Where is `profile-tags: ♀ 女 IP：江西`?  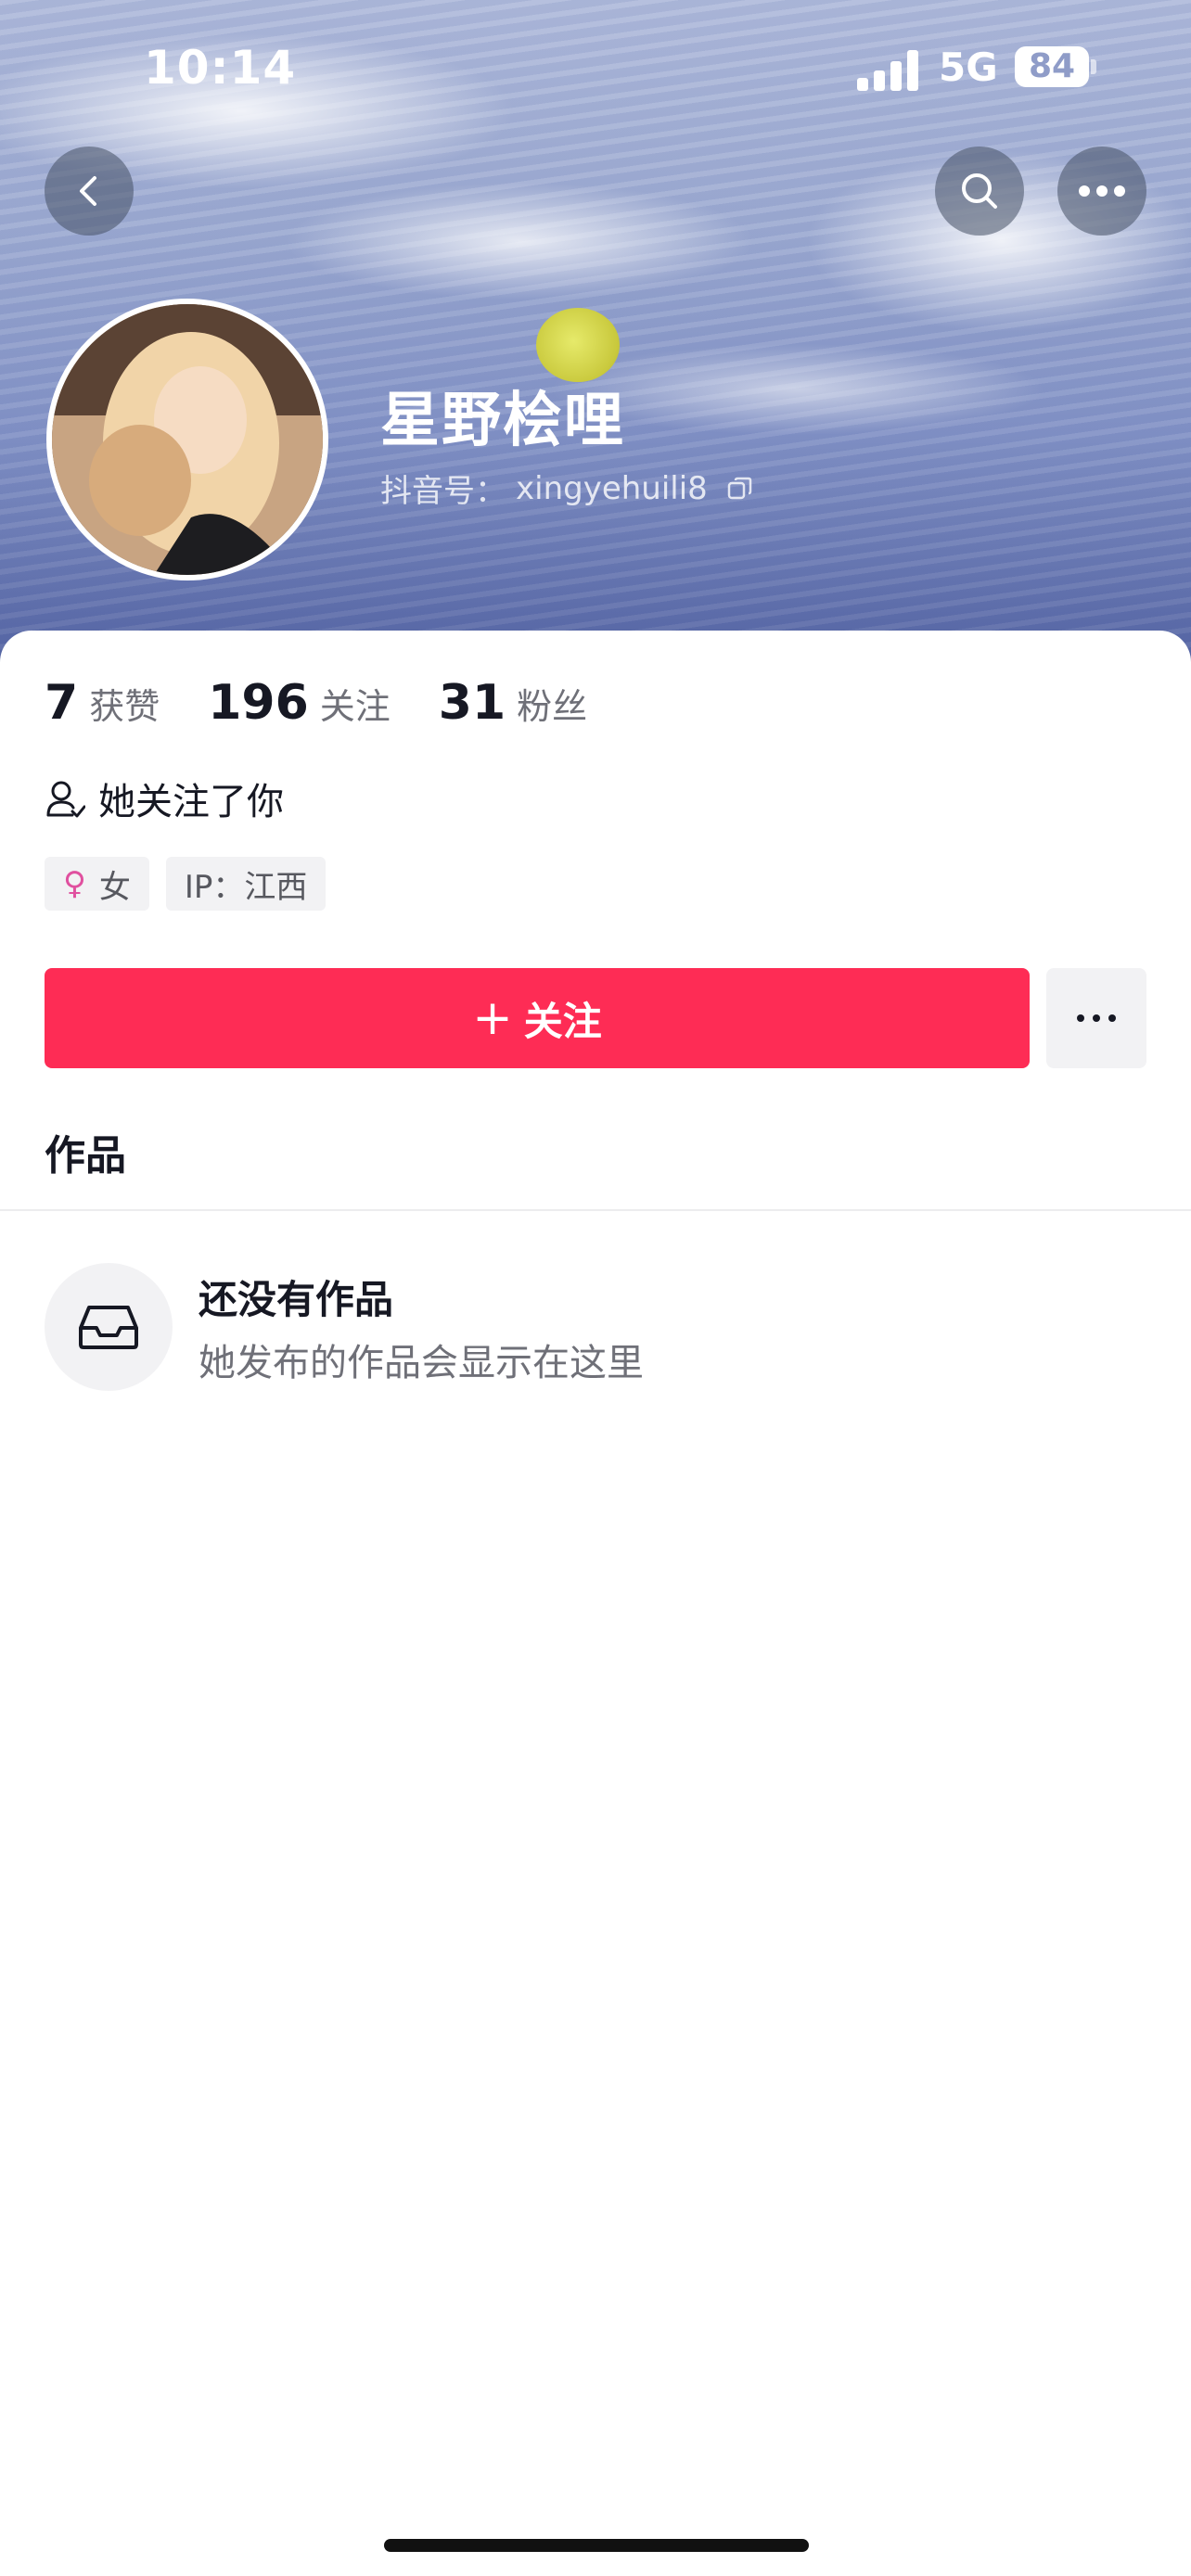
profile-tags: ♀ 女 IP：江西 is located at coordinates (193, 884).